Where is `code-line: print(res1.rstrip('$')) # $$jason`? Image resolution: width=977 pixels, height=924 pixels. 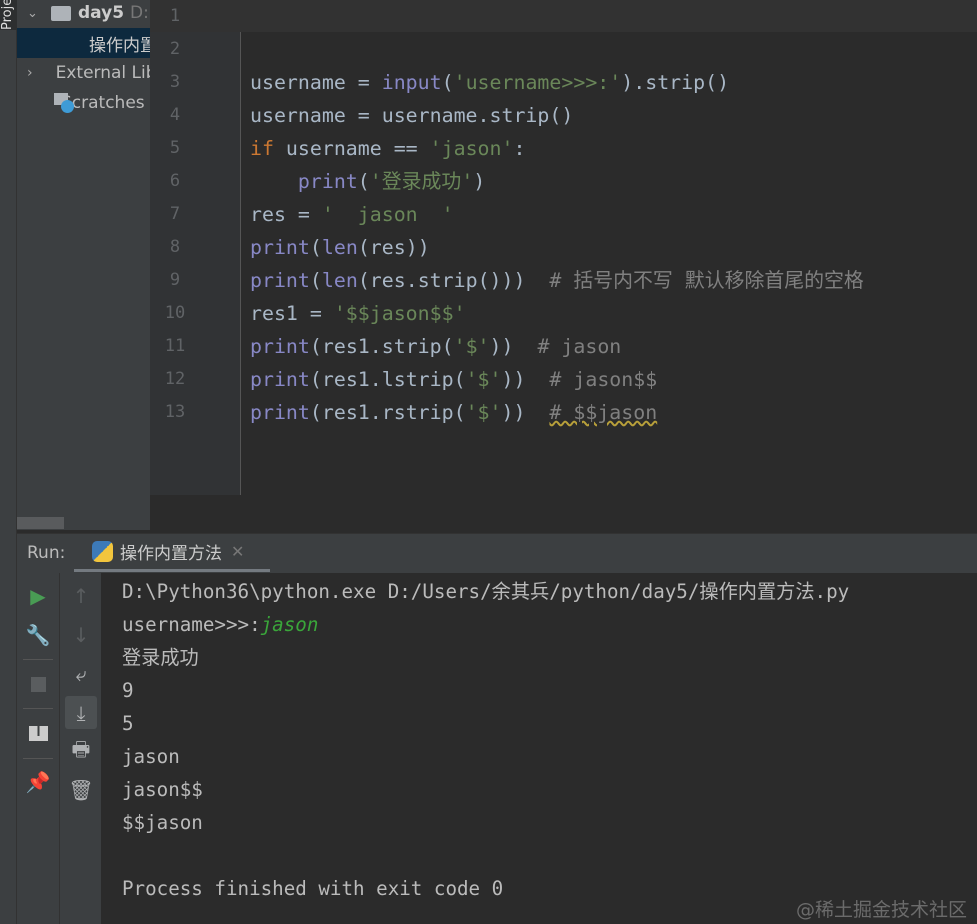 code-line: print(res1.rstrip('$')) # $$jason is located at coordinates (453, 412).